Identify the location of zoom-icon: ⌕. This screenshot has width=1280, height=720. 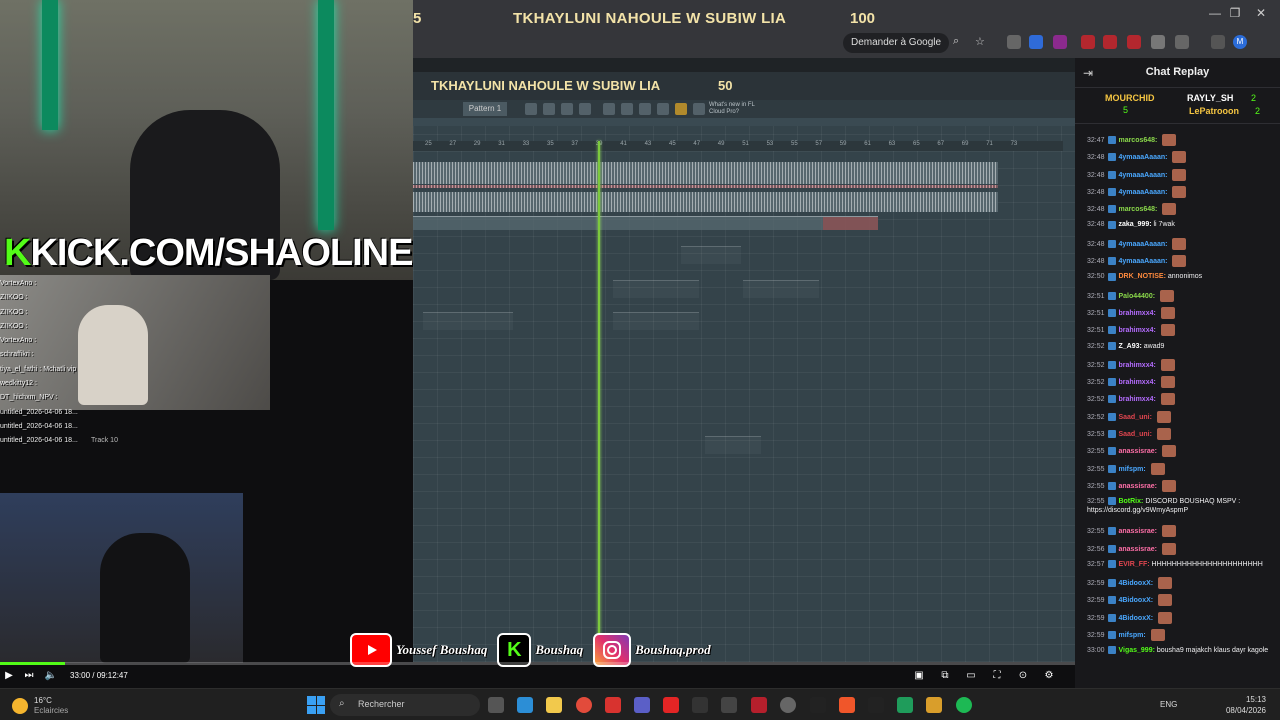
(960, 42).